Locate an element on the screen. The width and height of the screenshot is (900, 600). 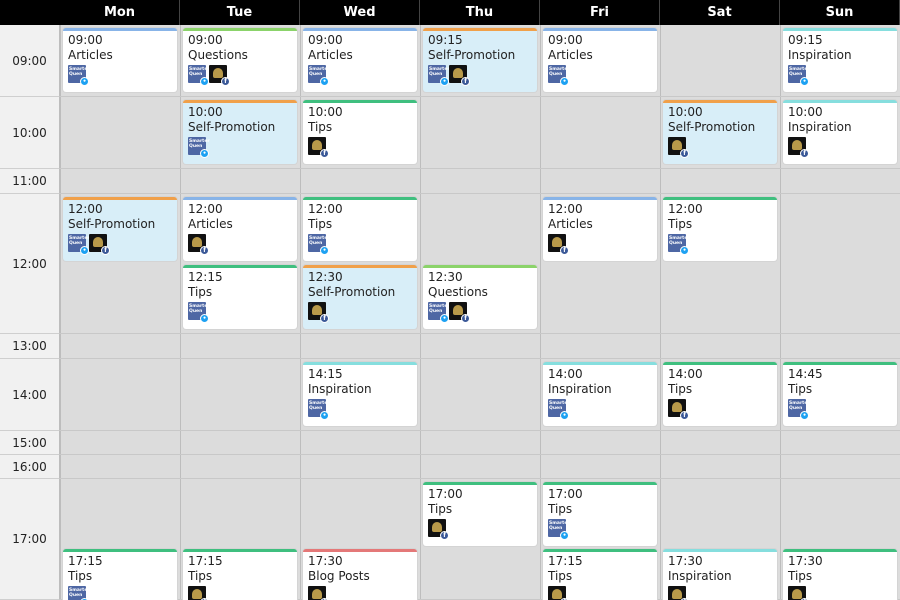
day-header-sun: Sun is located at coordinates (840, 12).